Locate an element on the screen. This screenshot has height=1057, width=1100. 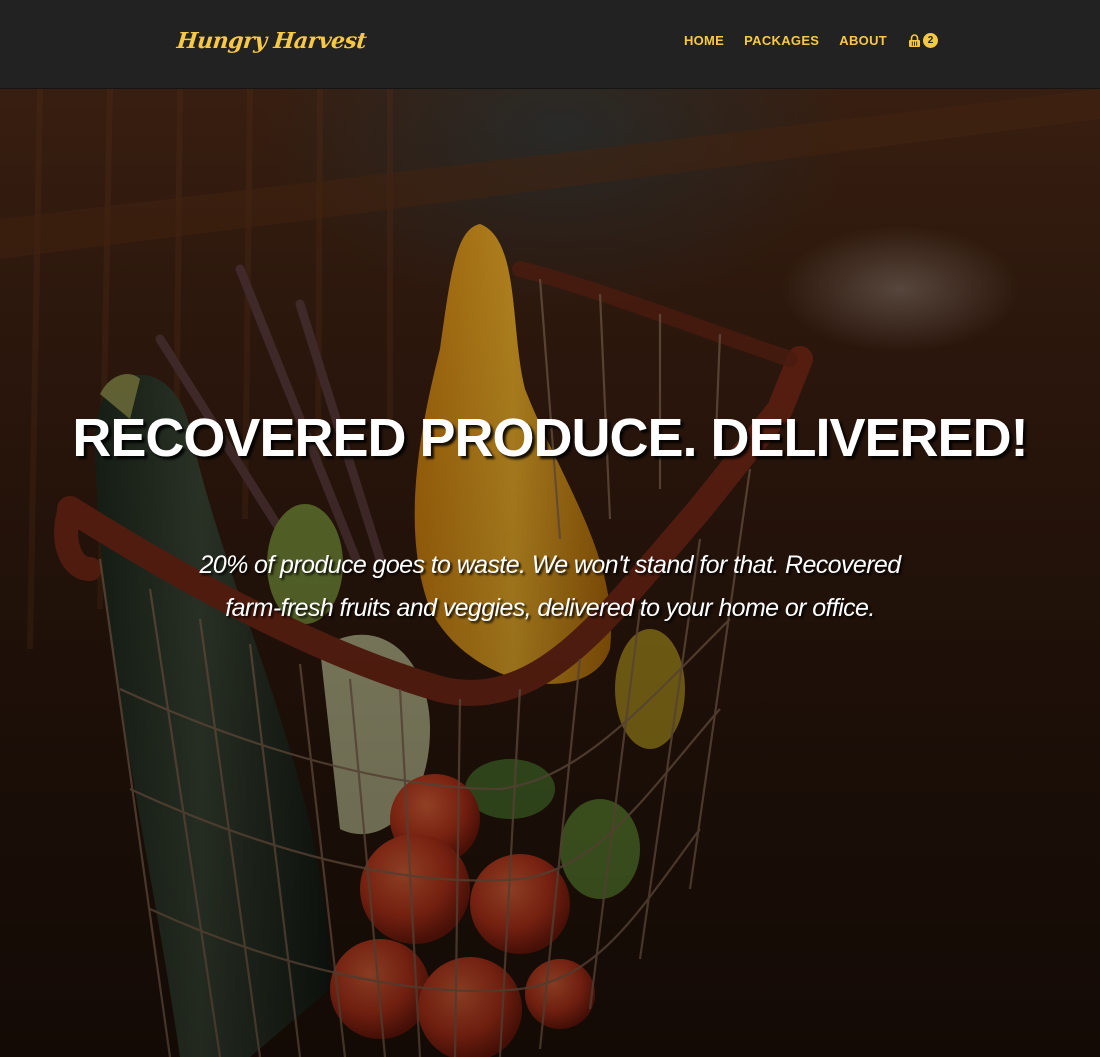
cart-count-badge: 2 is located at coordinates (930, 40).